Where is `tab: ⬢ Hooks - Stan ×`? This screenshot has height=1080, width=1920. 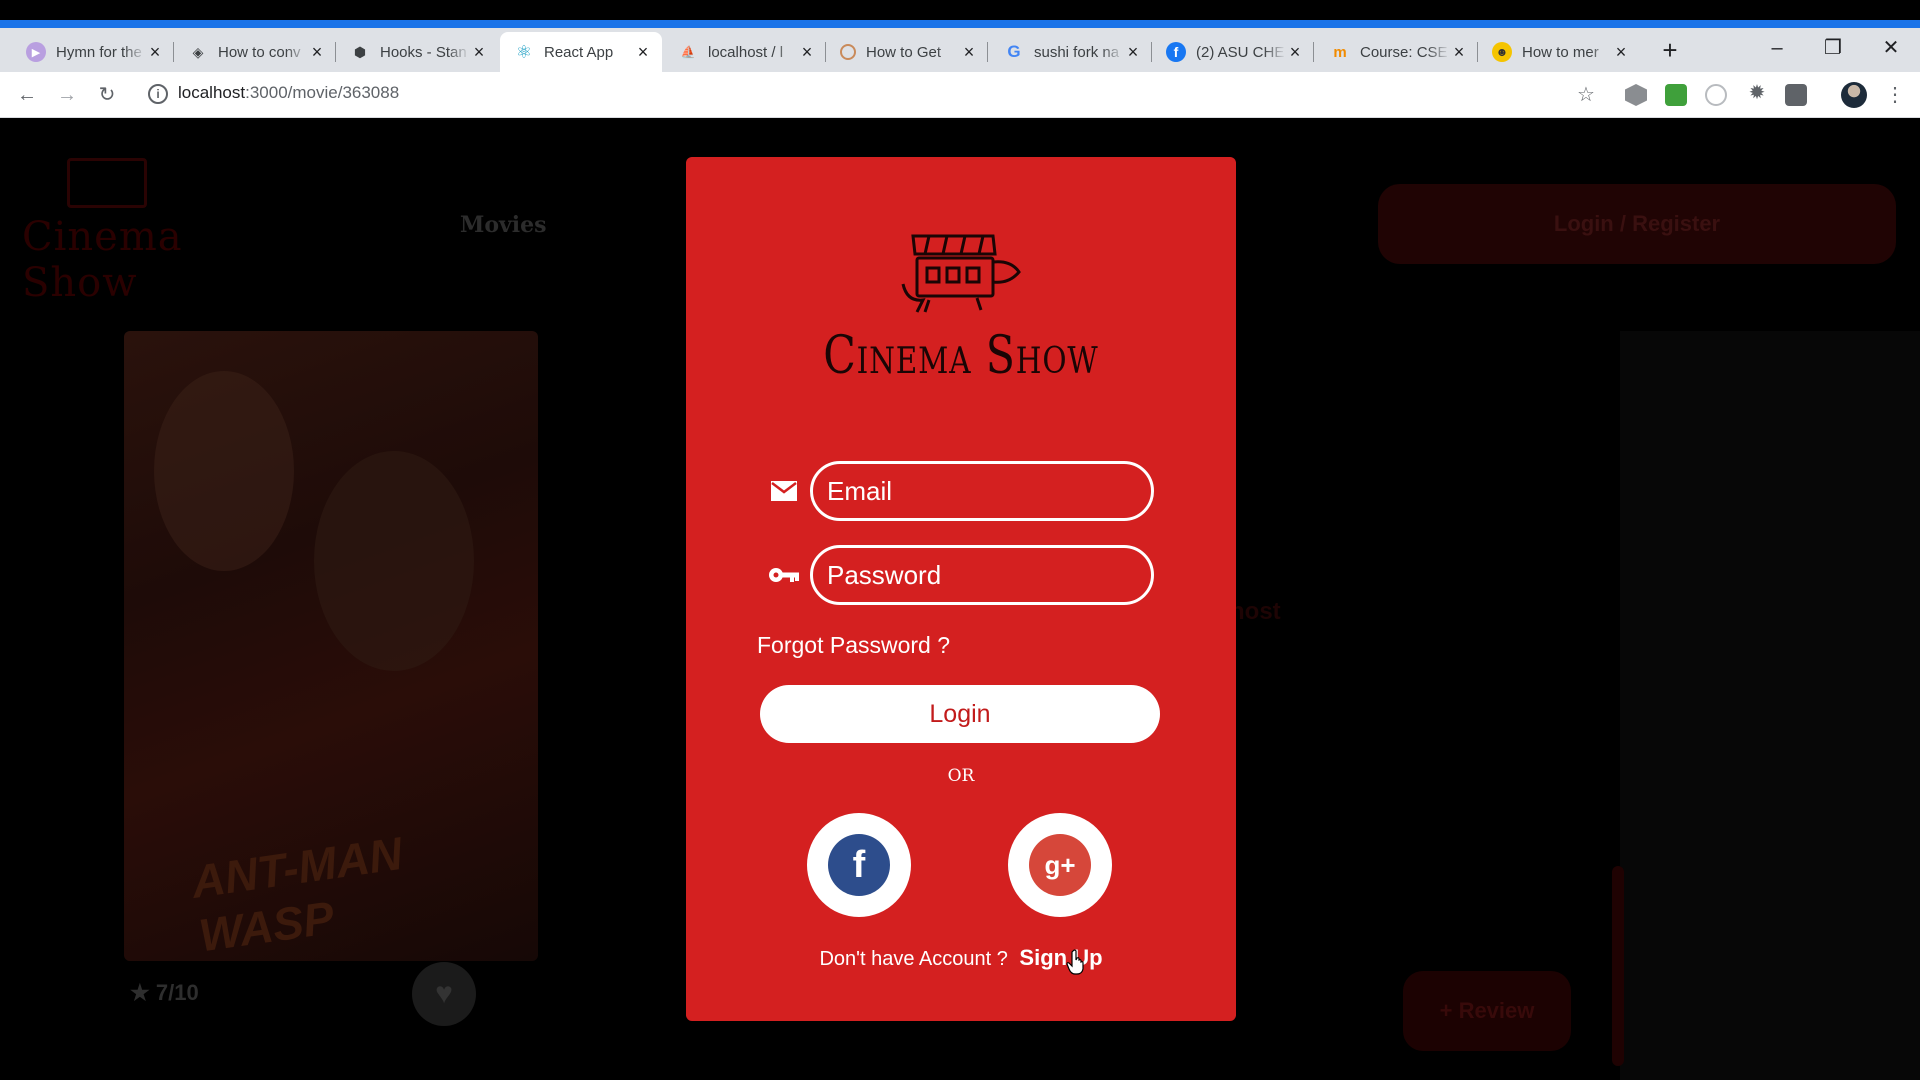 tab: ⬢ Hooks - Stan × is located at coordinates (417, 52).